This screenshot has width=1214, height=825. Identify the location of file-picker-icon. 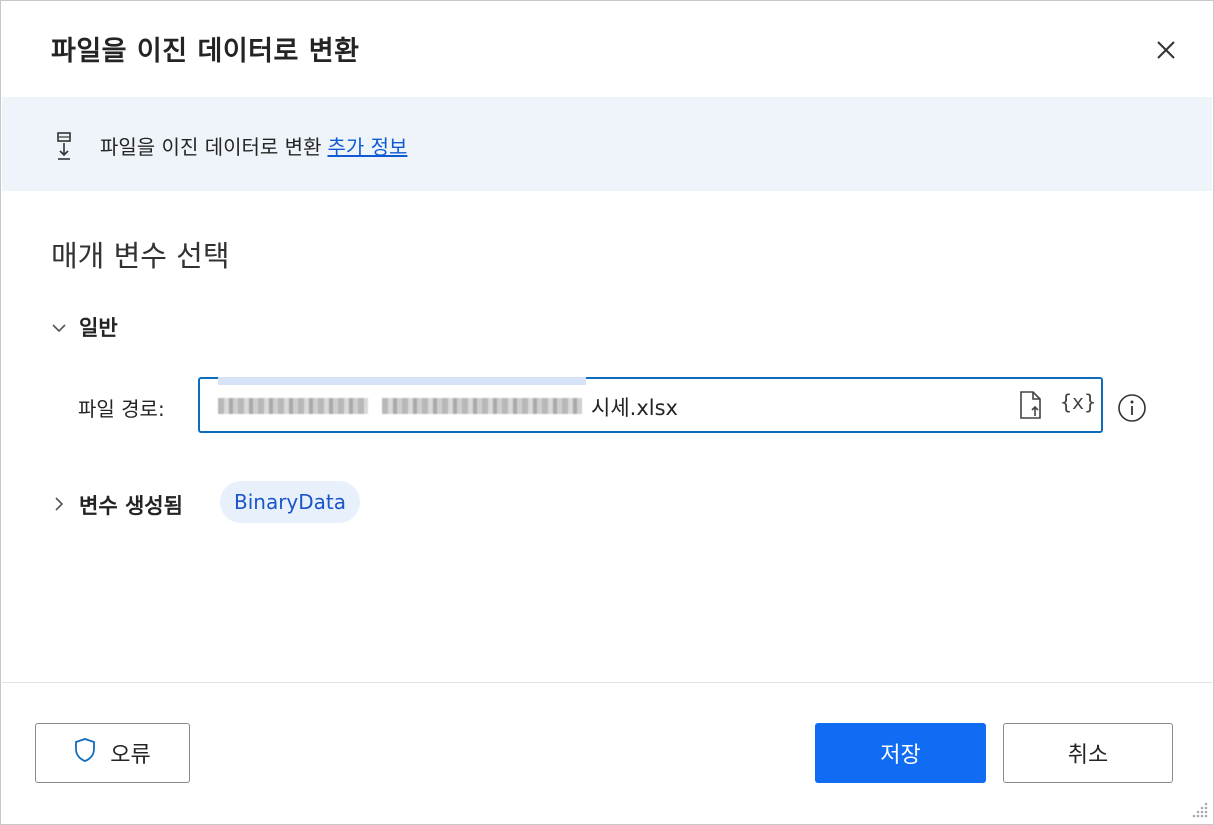
(1031, 407).